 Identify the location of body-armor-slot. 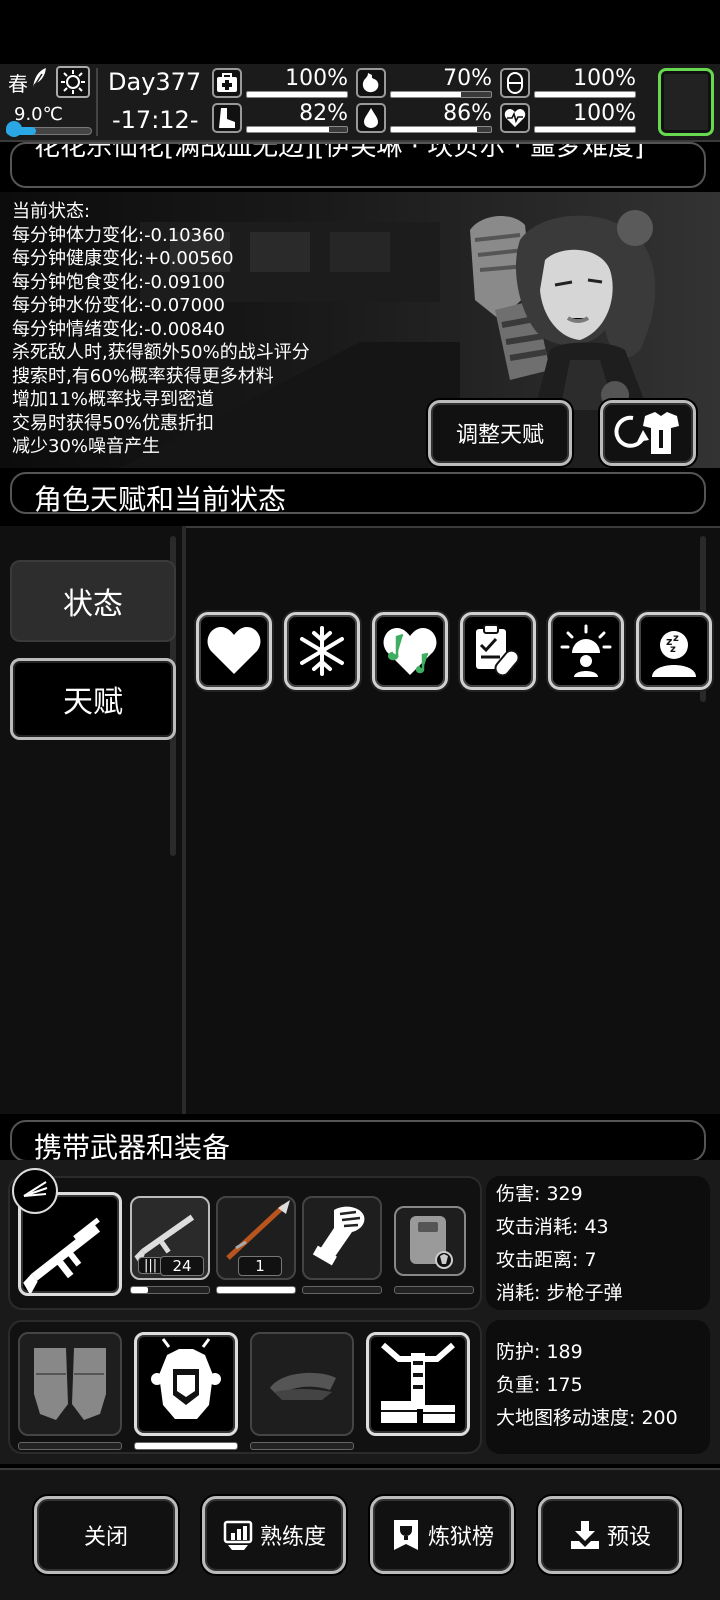
(186, 1384).